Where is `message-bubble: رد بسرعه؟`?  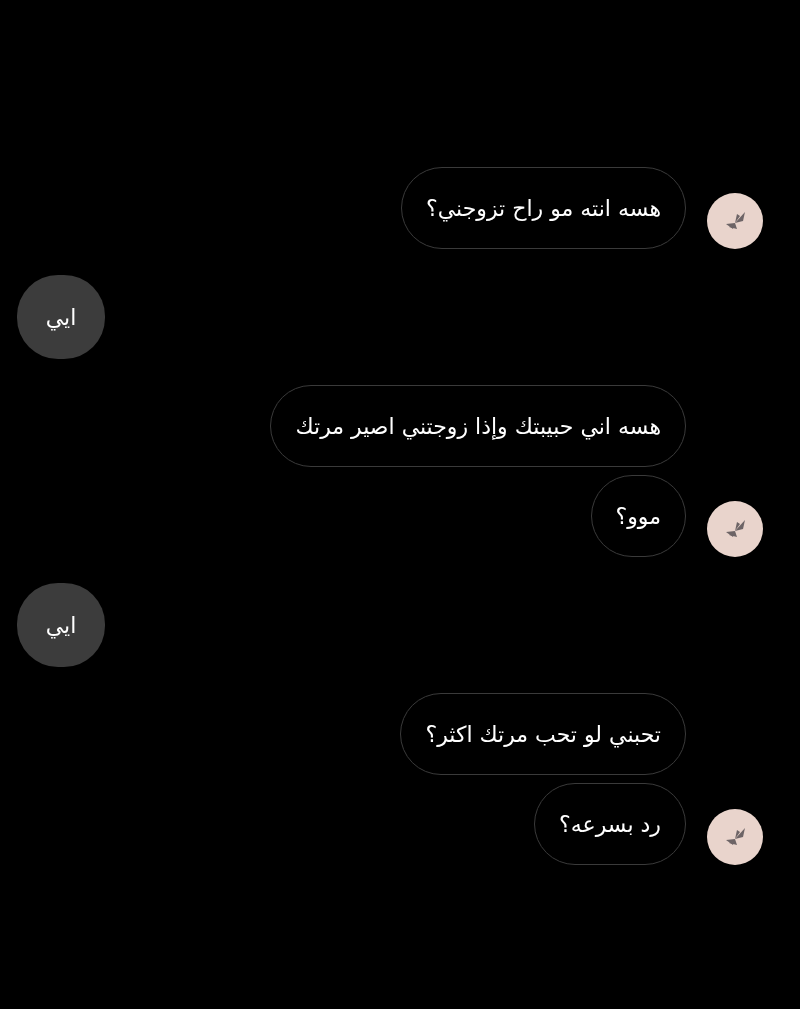 message-bubble: رد بسرعه؟ is located at coordinates (610, 824).